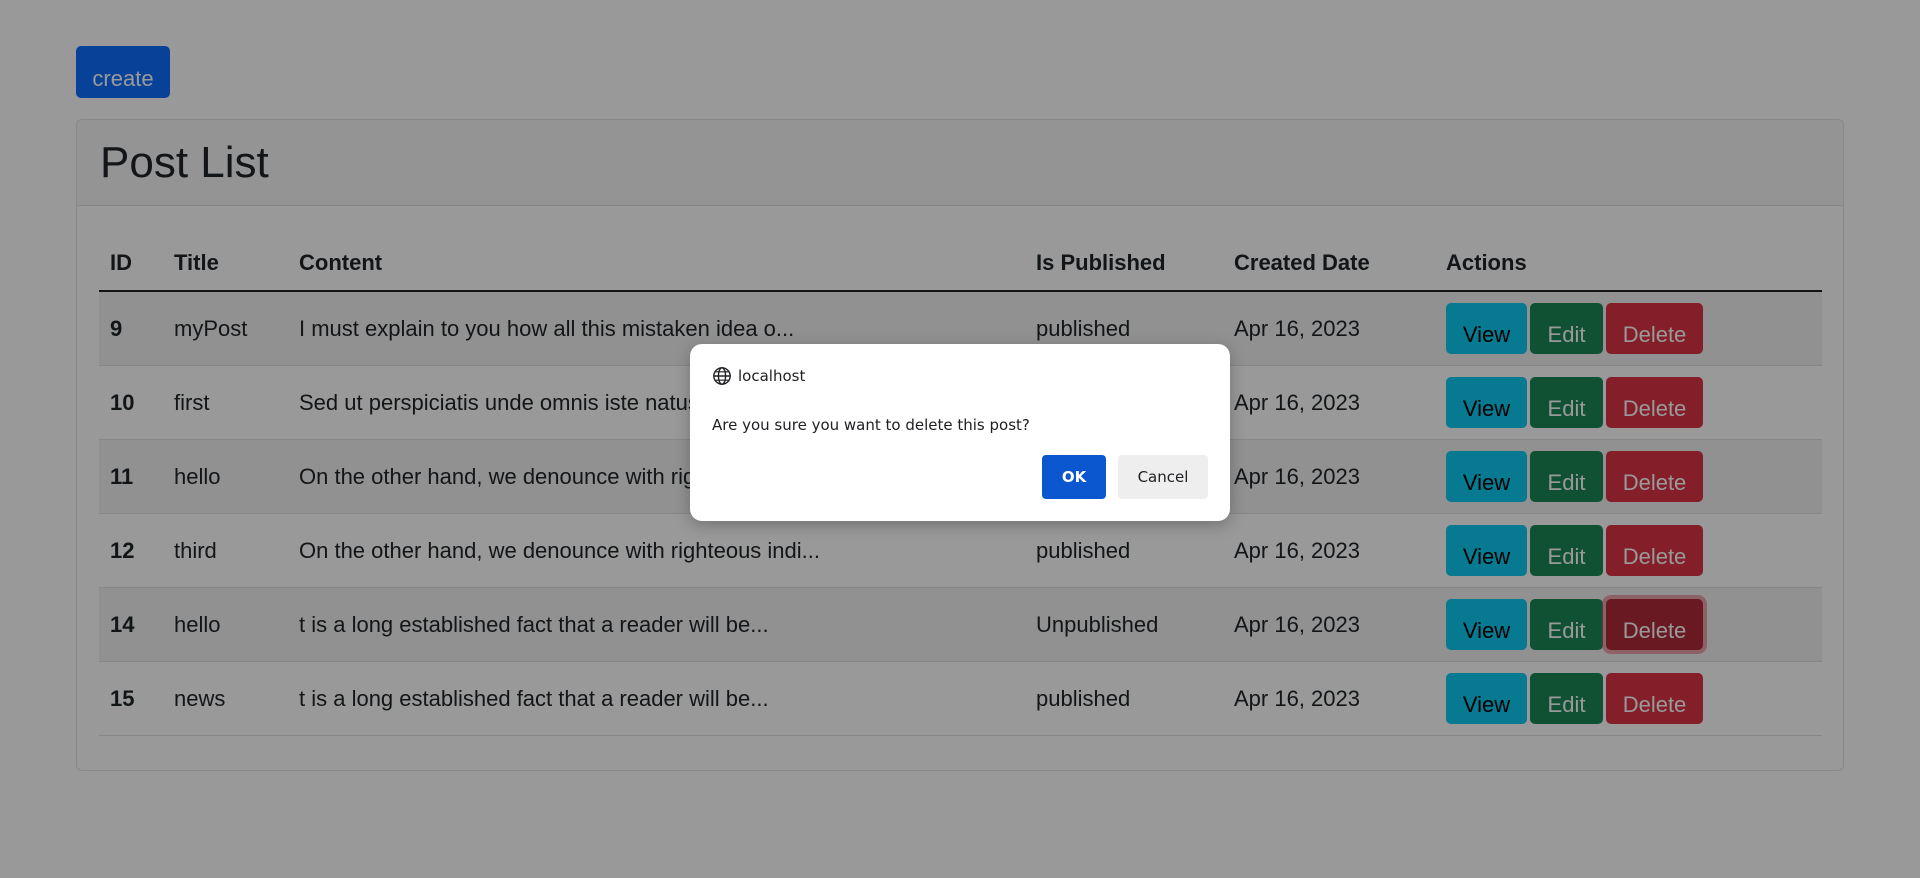 Image resolution: width=1920 pixels, height=878 pixels. What do you see at coordinates (1074, 477) in the screenshot?
I see `ok-button: OK` at bounding box center [1074, 477].